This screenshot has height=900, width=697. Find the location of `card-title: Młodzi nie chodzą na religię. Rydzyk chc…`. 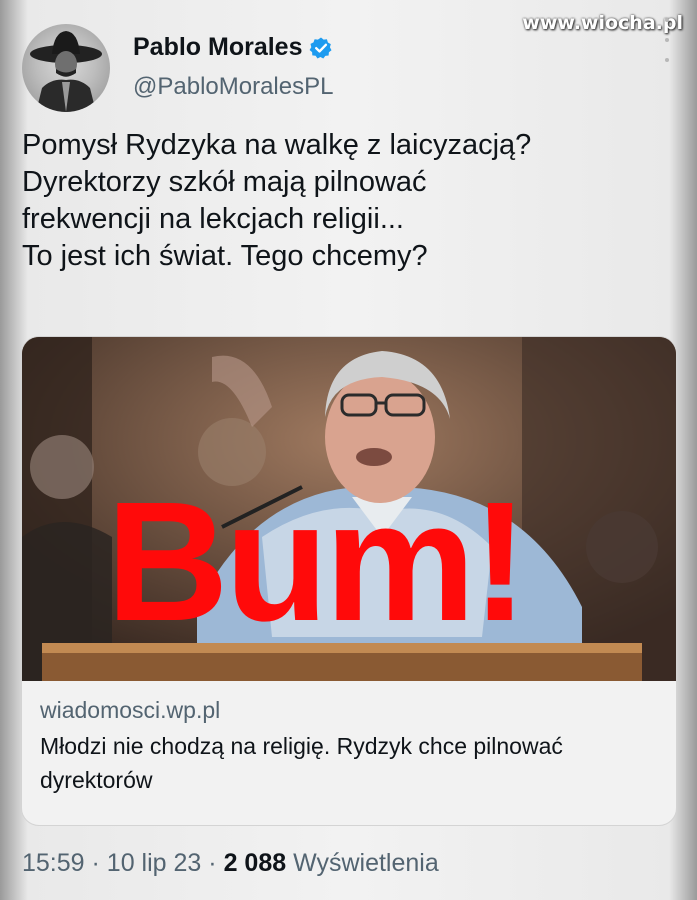

card-title: Młodzi nie chodzą na religię. Rydzyk chc… is located at coordinates (340, 763).